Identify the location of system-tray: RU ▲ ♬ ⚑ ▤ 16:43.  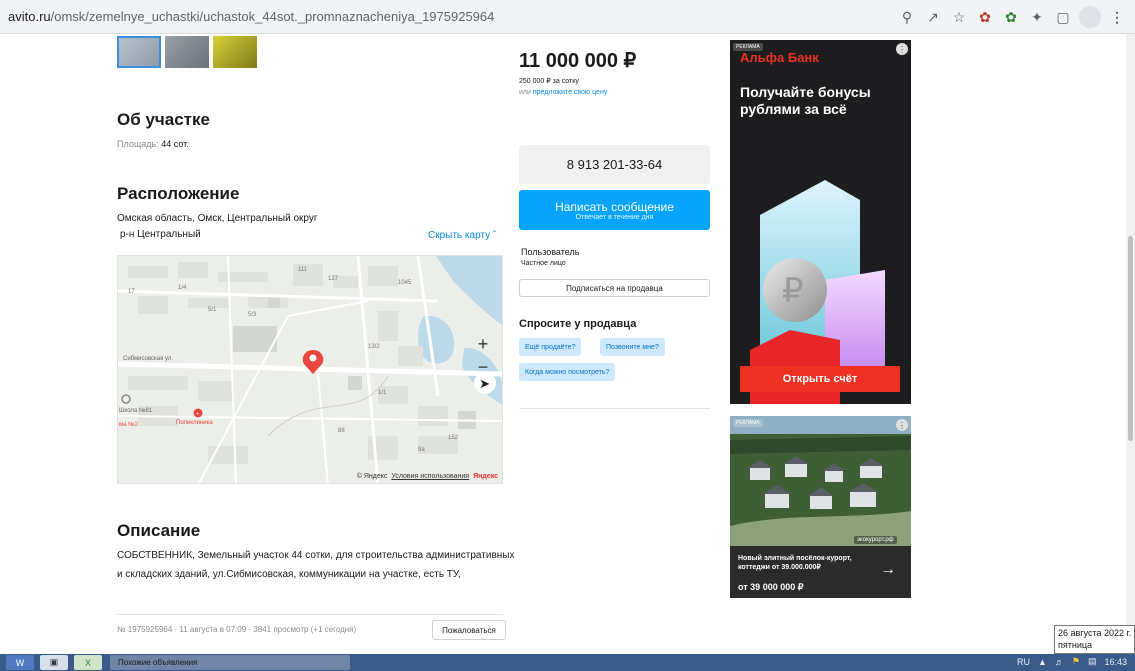
(1072, 661).